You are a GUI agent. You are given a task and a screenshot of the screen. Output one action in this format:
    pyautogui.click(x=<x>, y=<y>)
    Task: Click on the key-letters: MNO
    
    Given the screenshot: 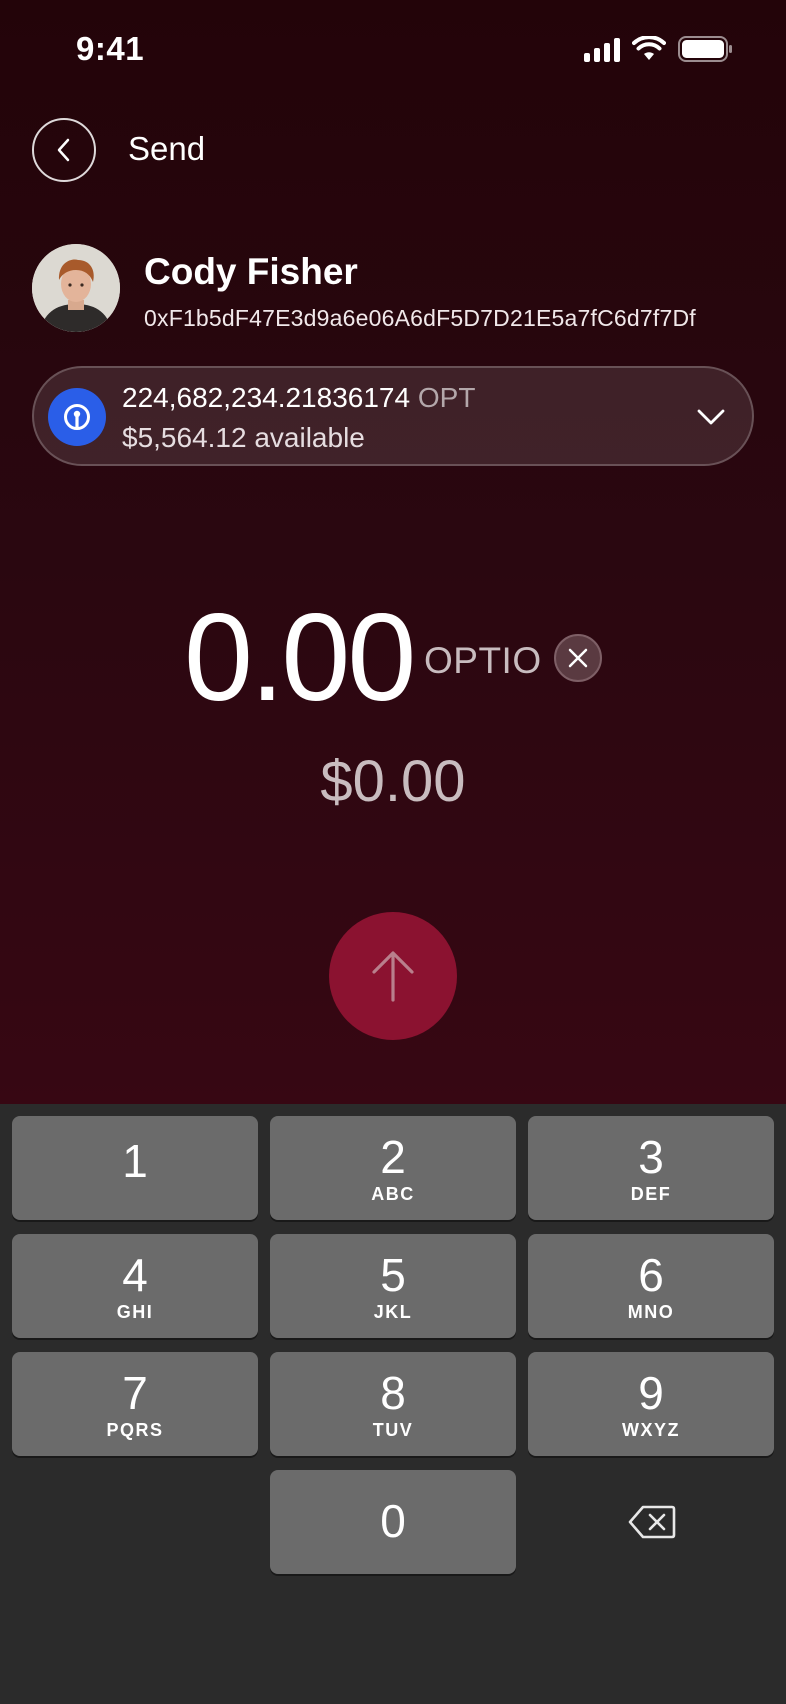 What is the action you would take?
    pyautogui.click(x=651, y=1312)
    